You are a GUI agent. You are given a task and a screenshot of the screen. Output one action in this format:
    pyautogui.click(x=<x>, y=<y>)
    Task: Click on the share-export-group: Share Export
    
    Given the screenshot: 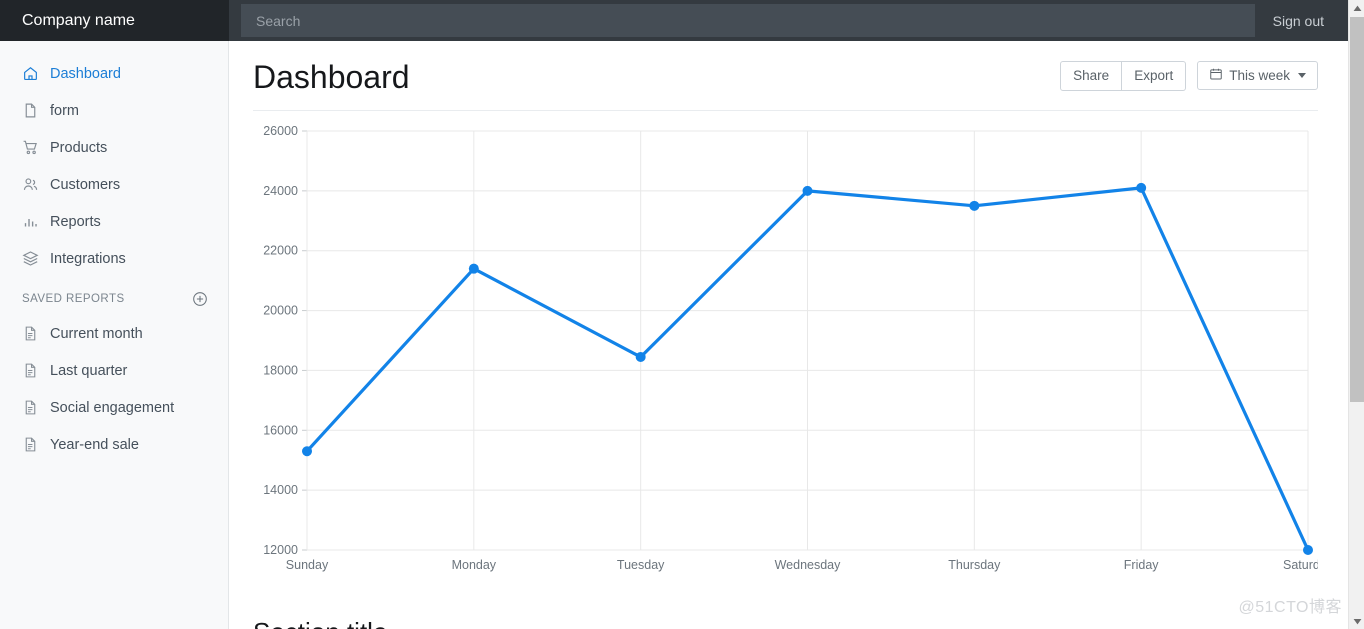 What is the action you would take?
    pyautogui.click(x=1123, y=75)
    